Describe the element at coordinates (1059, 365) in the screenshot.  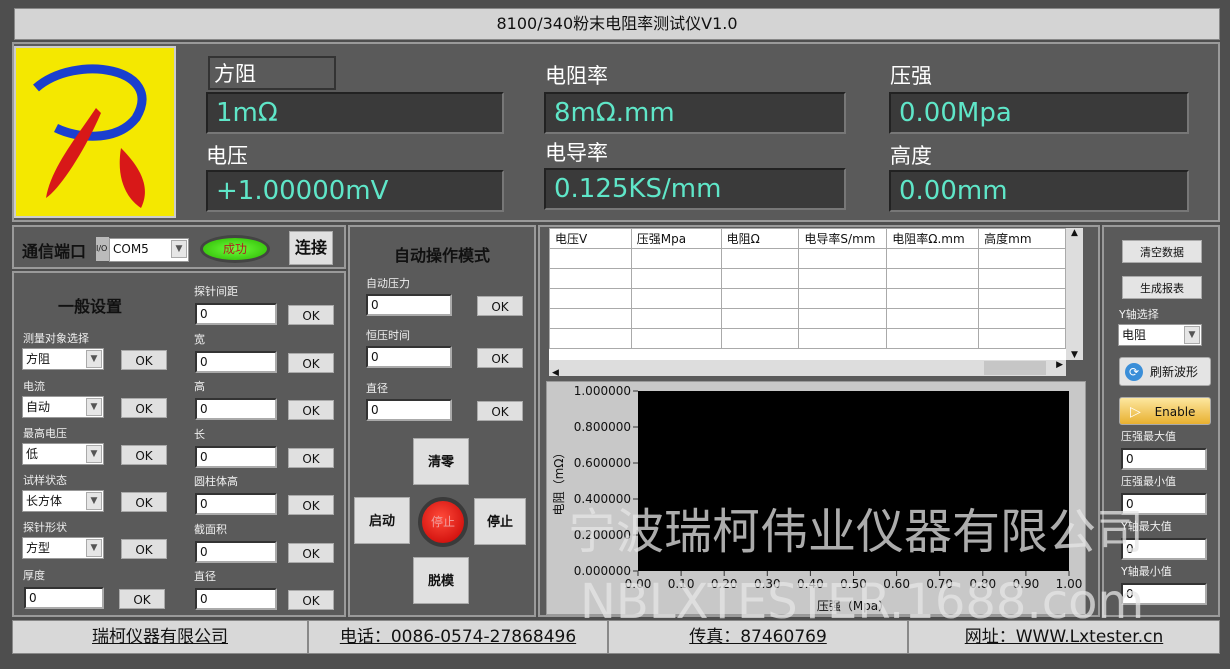
I see `scroll-right-icon: ▶` at that location.